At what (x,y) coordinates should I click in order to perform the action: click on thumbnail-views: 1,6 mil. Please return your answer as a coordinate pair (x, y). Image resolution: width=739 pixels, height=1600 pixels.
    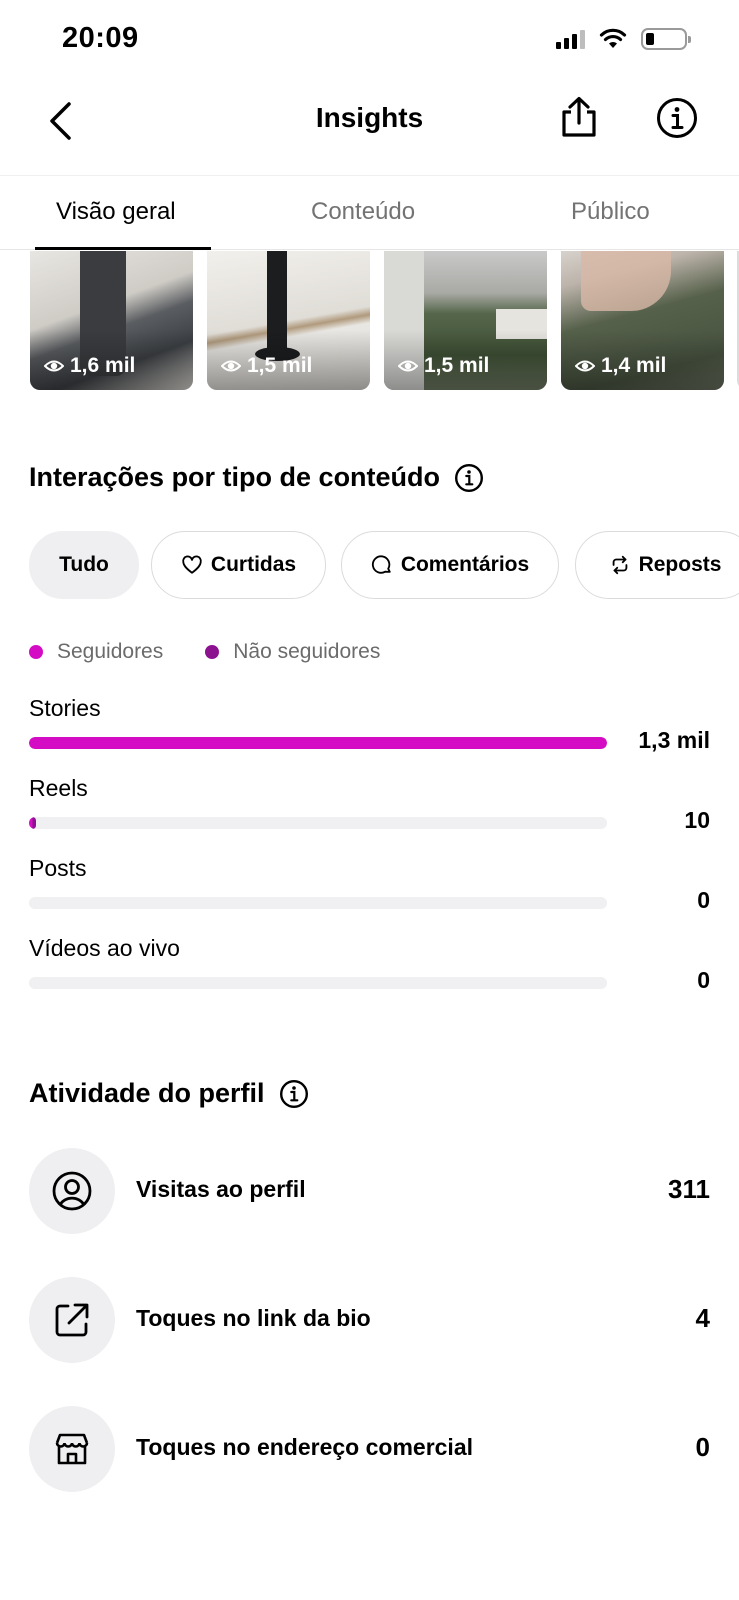
    Looking at the image, I should click on (89, 366).